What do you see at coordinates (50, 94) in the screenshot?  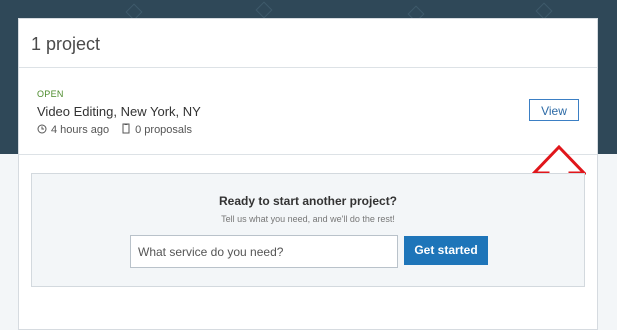 I see `status-badge: OPEN` at bounding box center [50, 94].